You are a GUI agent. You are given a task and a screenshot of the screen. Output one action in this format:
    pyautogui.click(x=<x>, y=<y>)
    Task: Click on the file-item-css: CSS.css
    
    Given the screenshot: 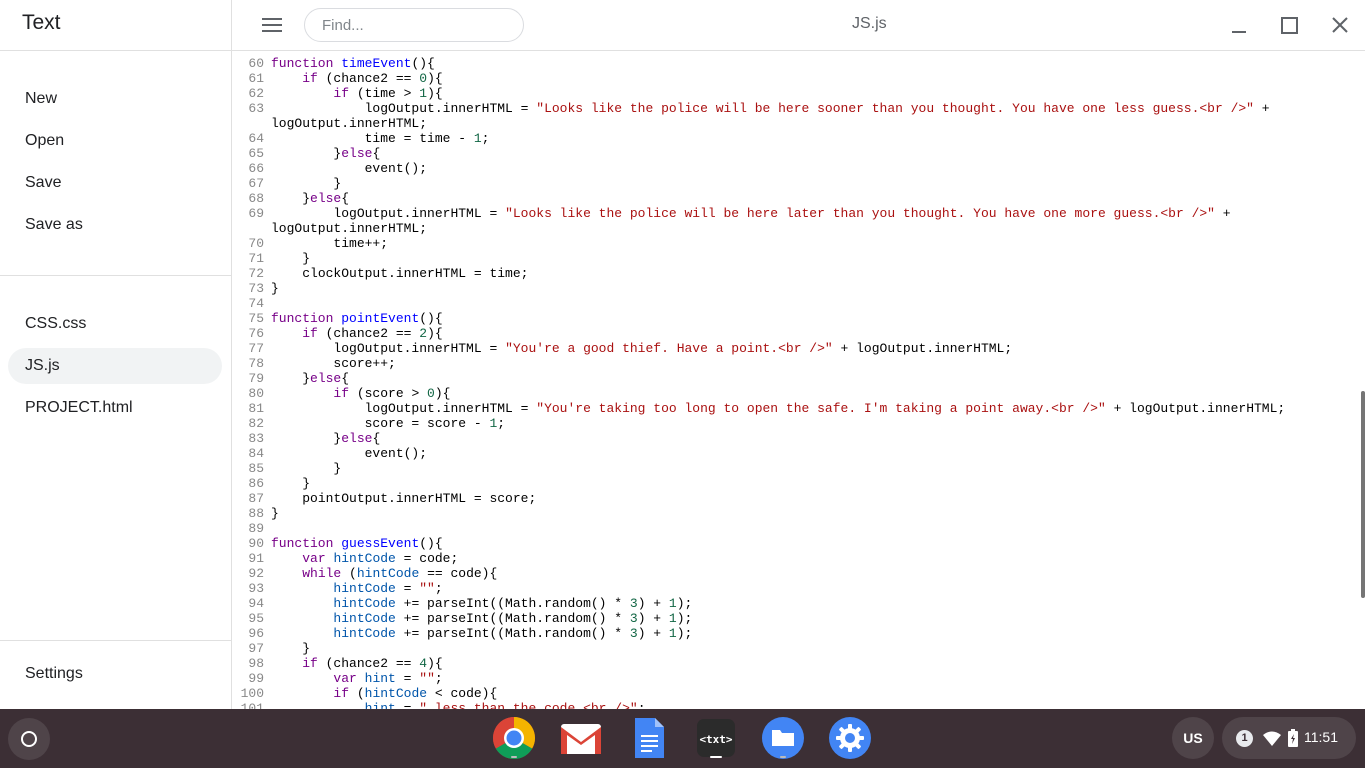 What is the action you would take?
    pyautogui.click(x=115, y=324)
    